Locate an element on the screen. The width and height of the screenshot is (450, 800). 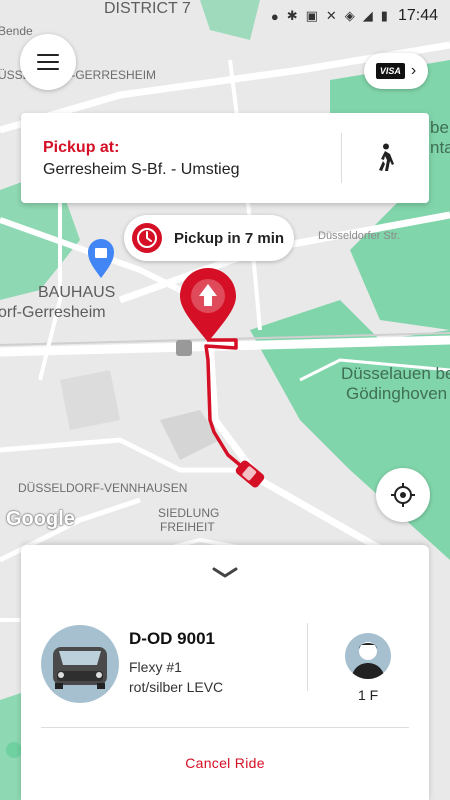
map-label-top-right-b: ntal is located at coordinates (440, 147).